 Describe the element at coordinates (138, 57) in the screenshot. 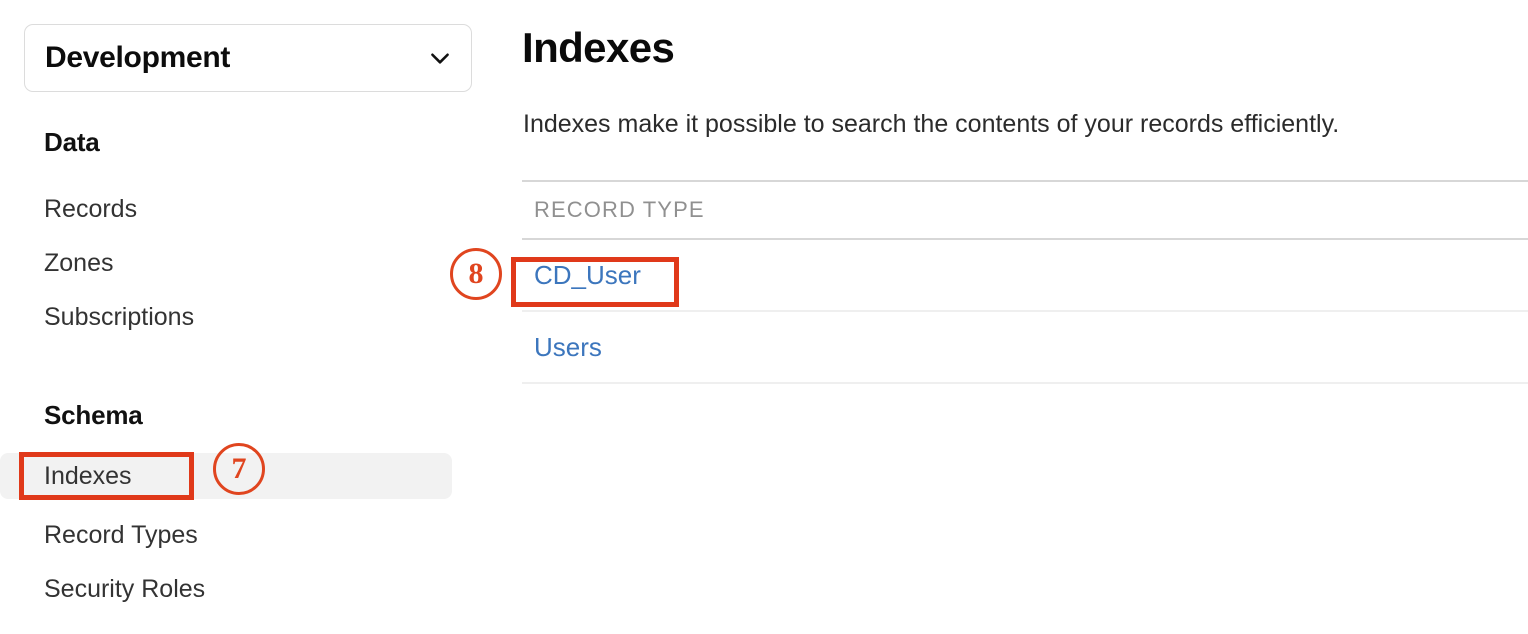

I see `environment-selector-value: Development` at that location.